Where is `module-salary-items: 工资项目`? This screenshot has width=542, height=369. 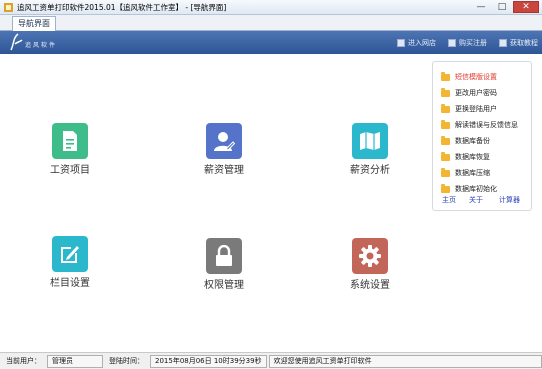
module-salary-items: 工资项目 is located at coordinates (70, 150).